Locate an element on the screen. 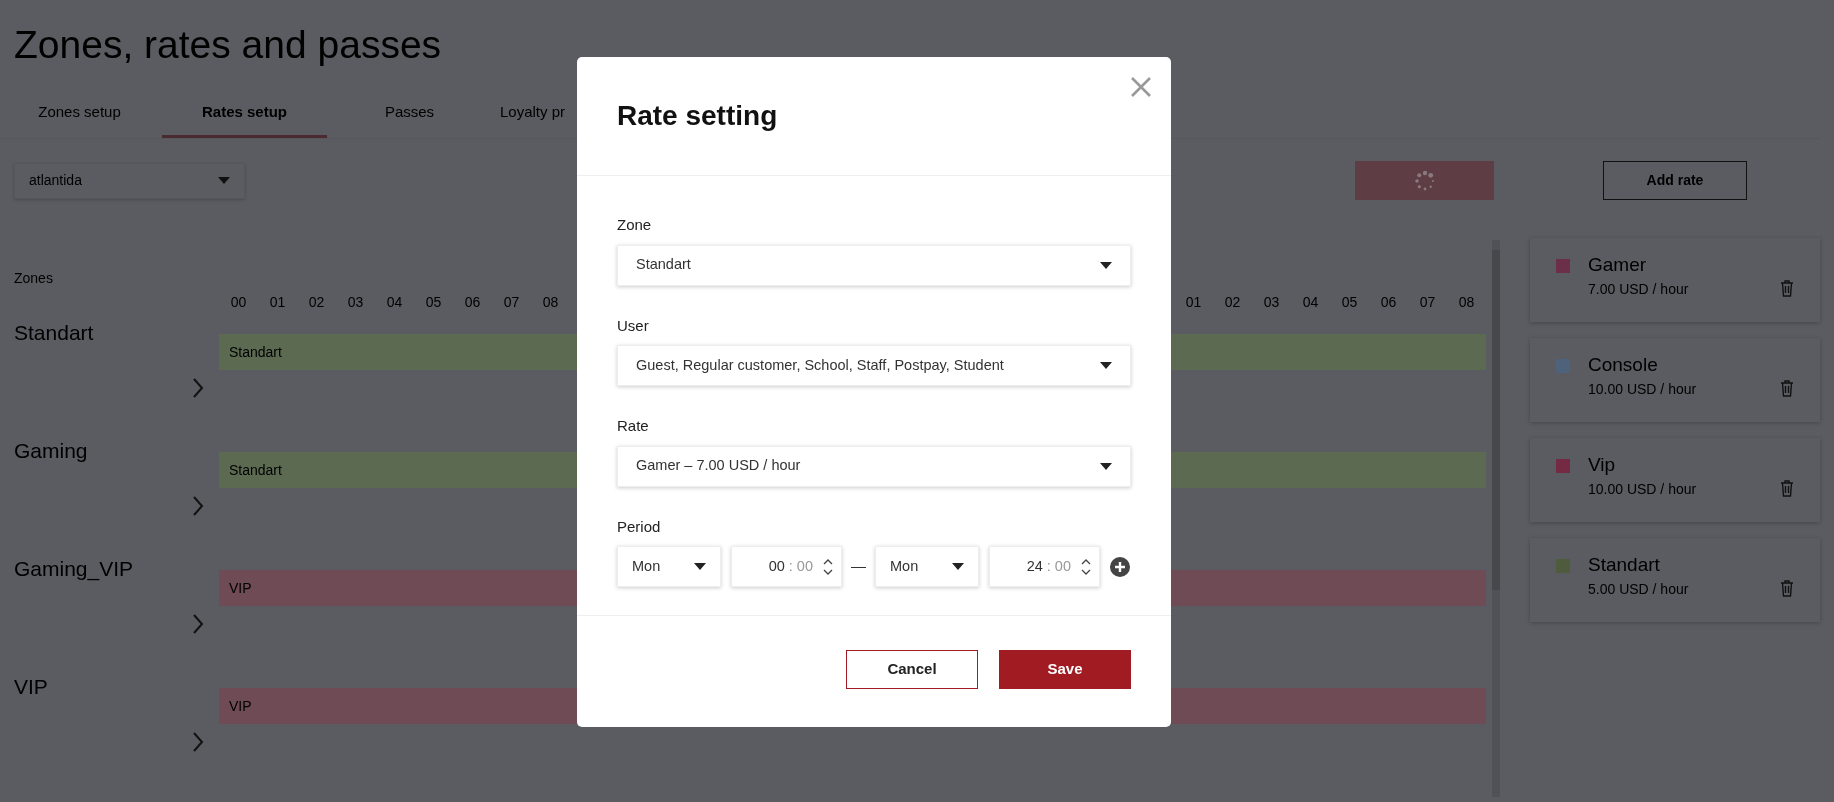 This screenshot has width=1834, height=802. select-field: Standart is located at coordinates (874, 265).